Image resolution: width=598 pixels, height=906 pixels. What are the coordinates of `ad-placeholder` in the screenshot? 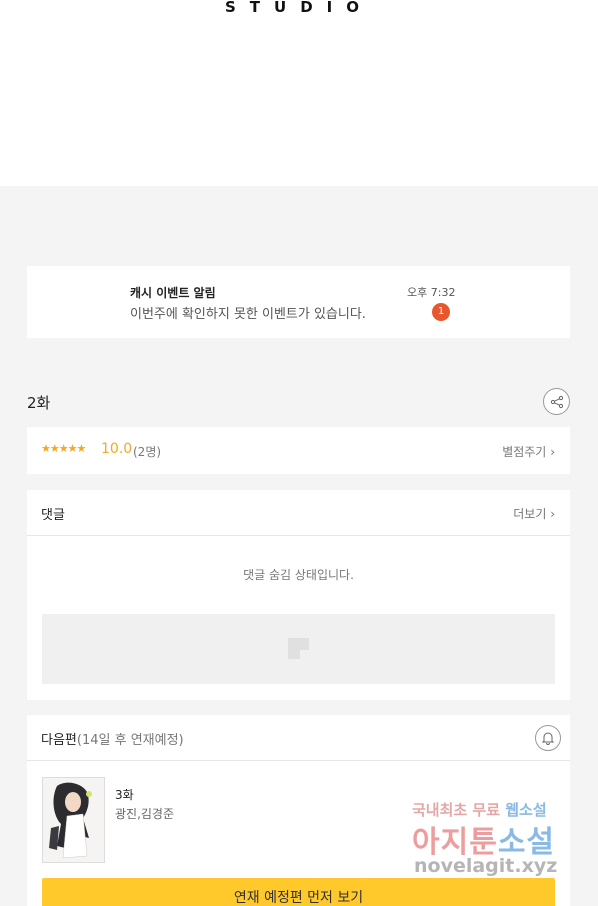 It's located at (298, 649).